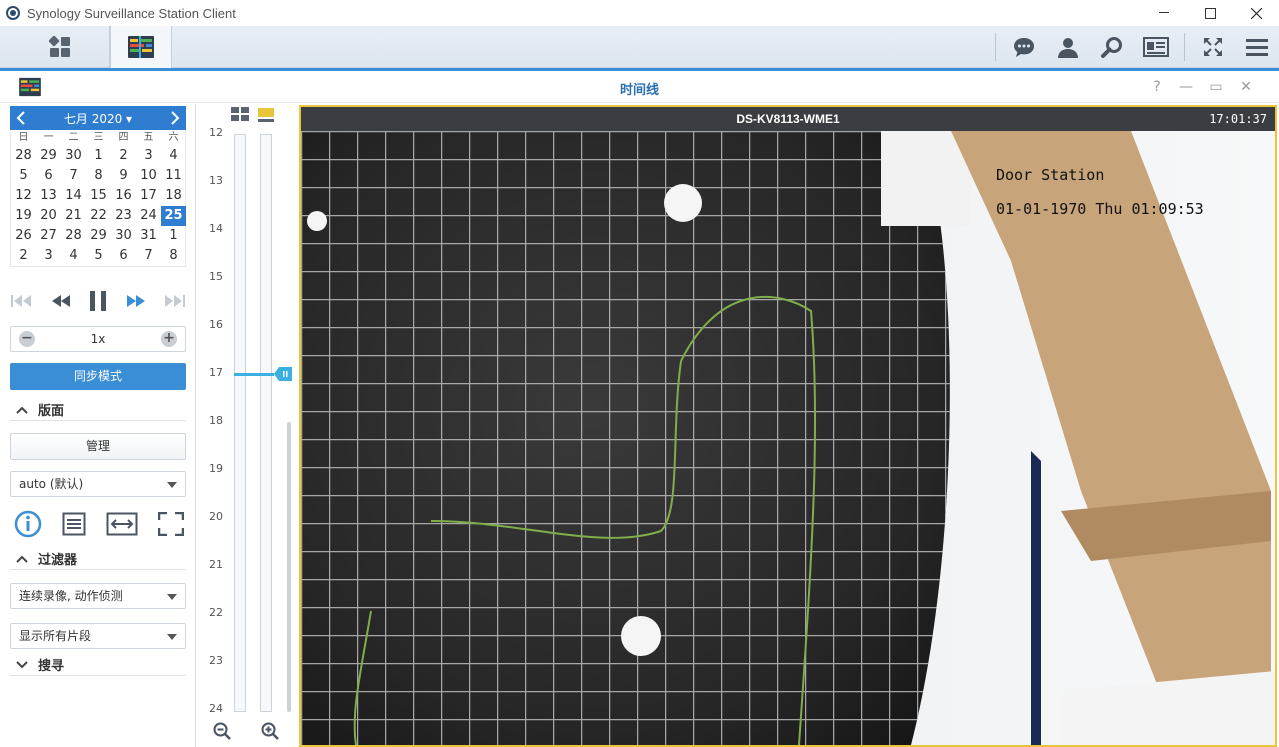 The width and height of the screenshot is (1279, 747). What do you see at coordinates (61, 301) in the screenshot?
I see `rewind-icon` at bounding box center [61, 301].